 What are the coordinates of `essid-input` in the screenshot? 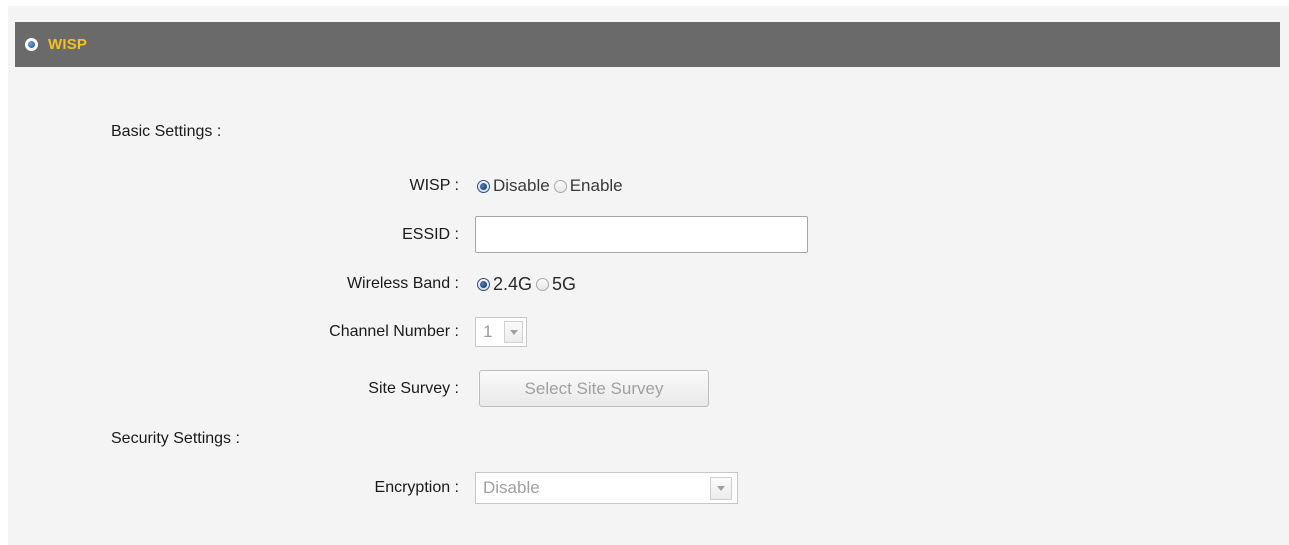 It's located at (641, 234).